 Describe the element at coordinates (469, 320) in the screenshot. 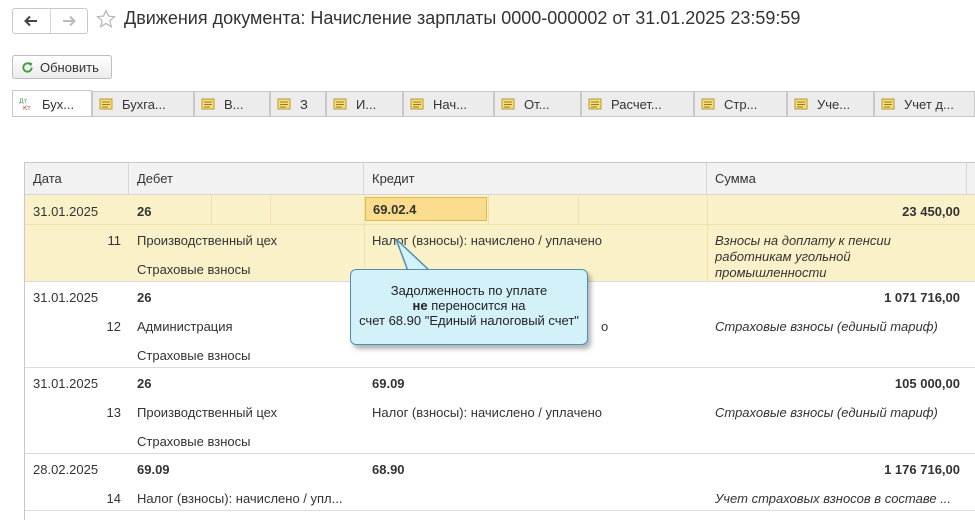

I see `callout-line-3: счет 68.90 "Единый налоговый счет"` at that location.